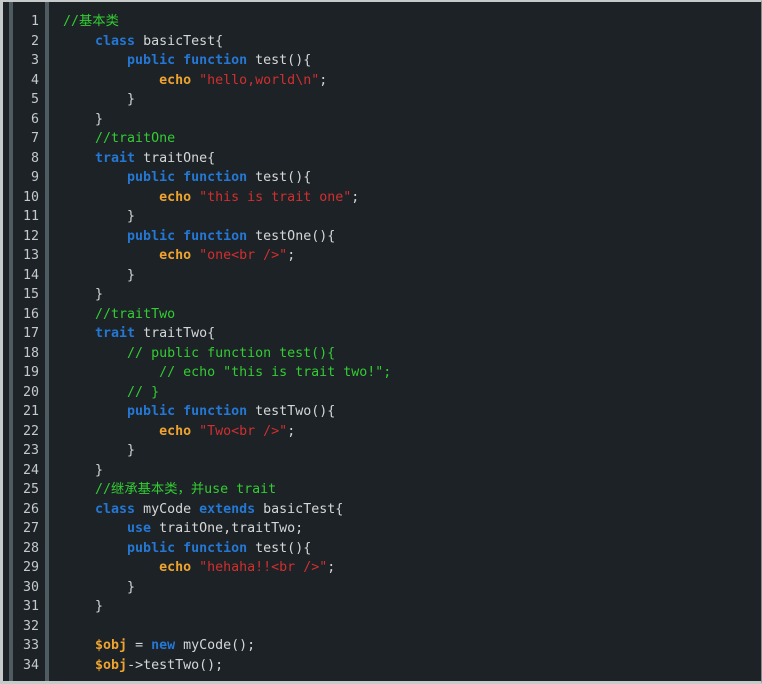 This screenshot has width=762, height=684. I want to click on code-line: public function testTwo(){, so click(412, 412).